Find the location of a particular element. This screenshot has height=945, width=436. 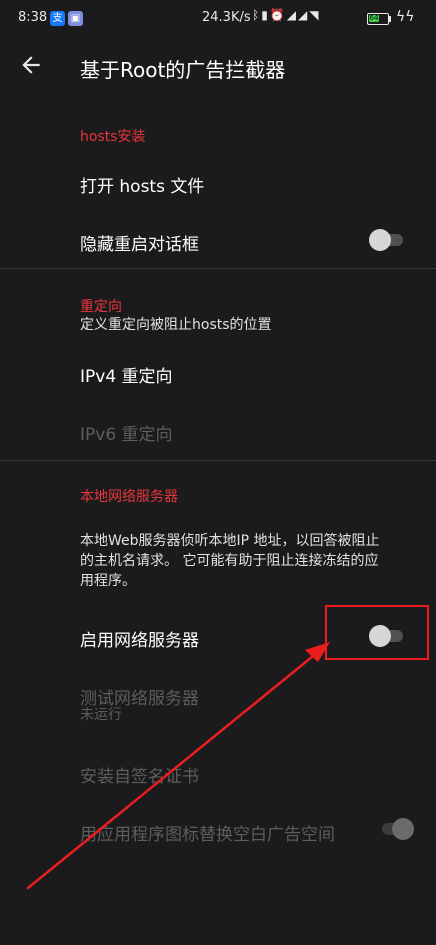

page-title: 基于Root的广告拦截器 is located at coordinates (183, 70).